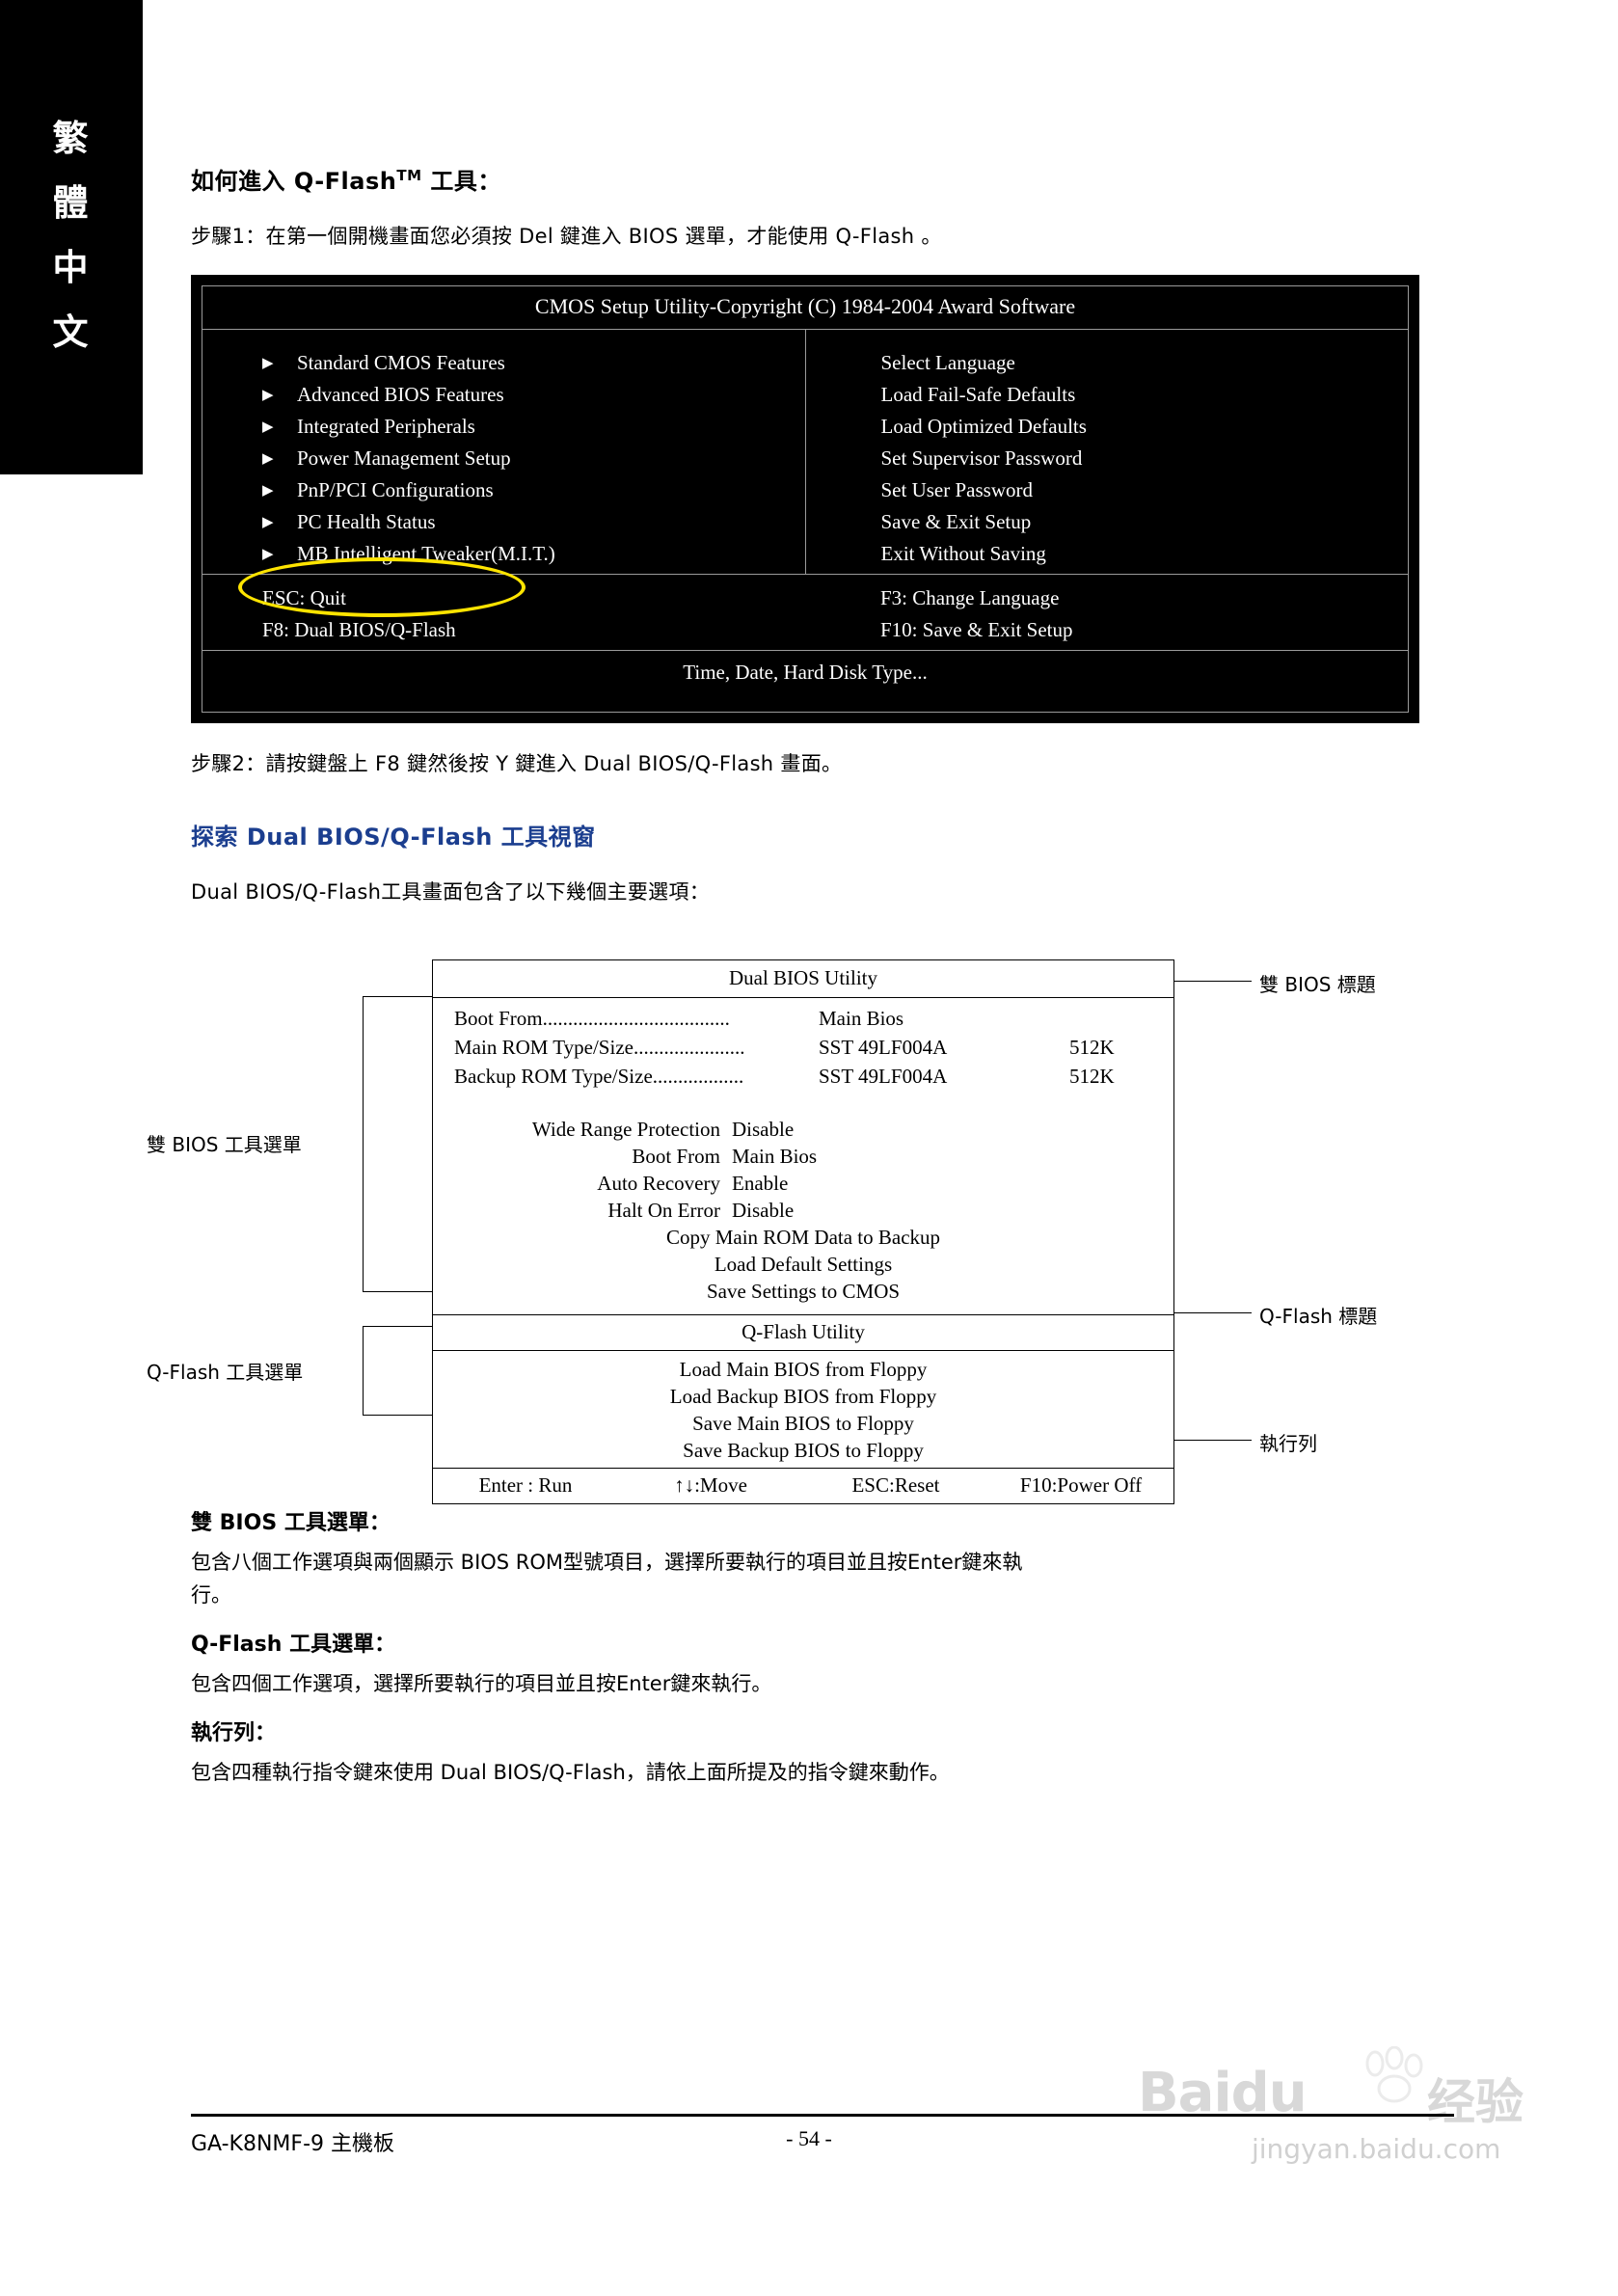  Describe the element at coordinates (956, 521) in the screenshot. I see `bios-menu-item-label: Save & Exit Setup` at that location.